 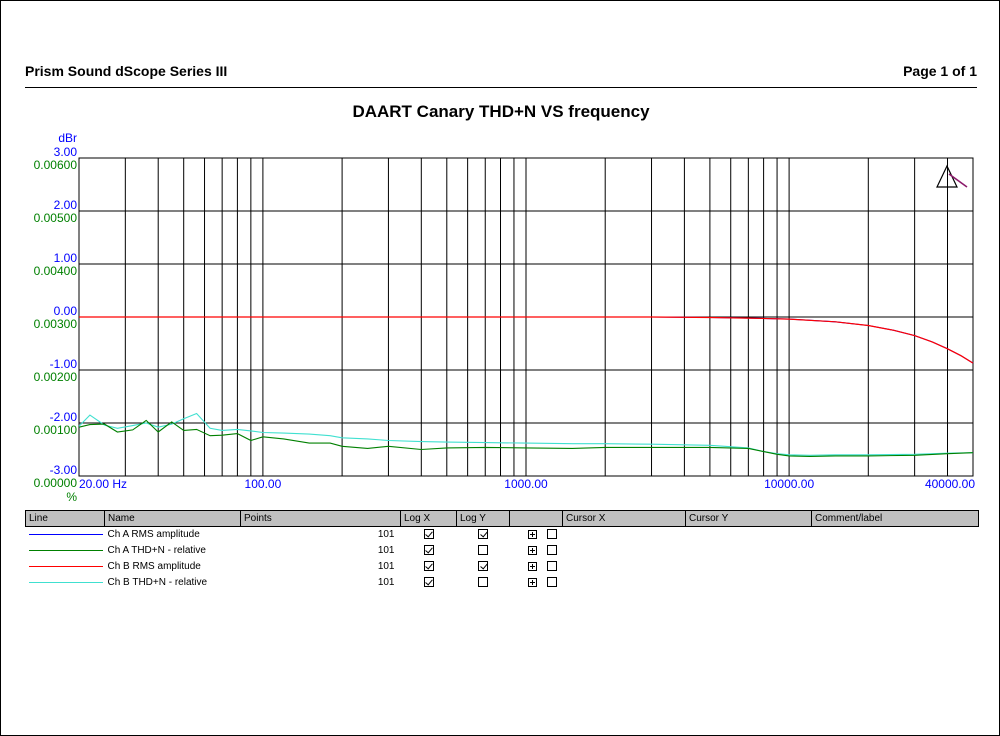 I want to click on trace-name: Ch B THD+N - relative, so click(x=157, y=582).